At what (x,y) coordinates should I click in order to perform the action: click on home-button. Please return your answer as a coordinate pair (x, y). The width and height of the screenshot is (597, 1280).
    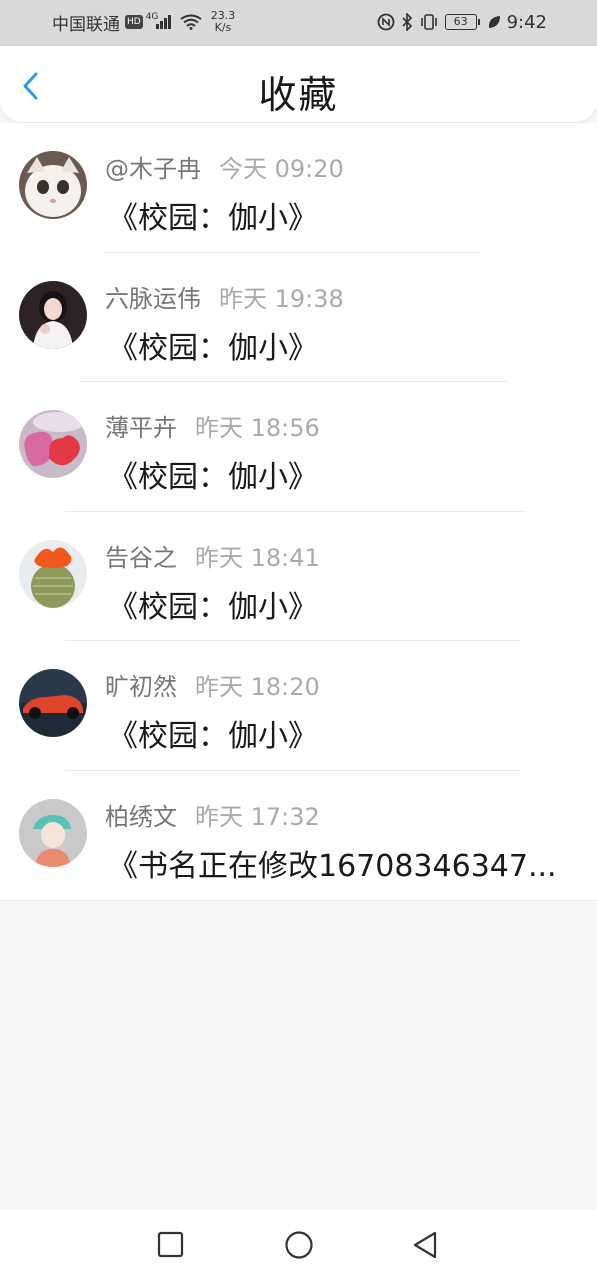
    Looking at the image, I should click on (299, 1245).